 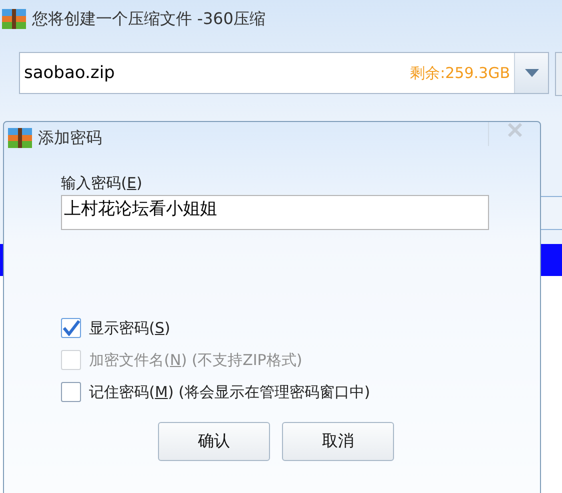 I want to click on option-label: 显示密码(S), so click(x=129, y=328).